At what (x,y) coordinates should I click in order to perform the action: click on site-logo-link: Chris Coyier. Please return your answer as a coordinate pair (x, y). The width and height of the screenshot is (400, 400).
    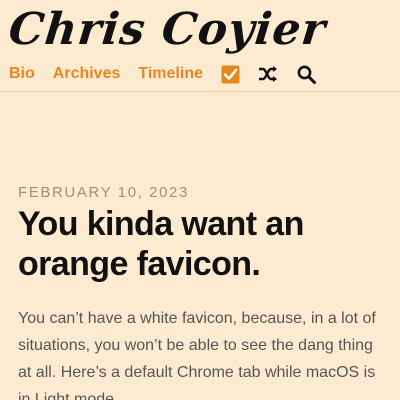
    Looking at the image, I should click on (167, 30).